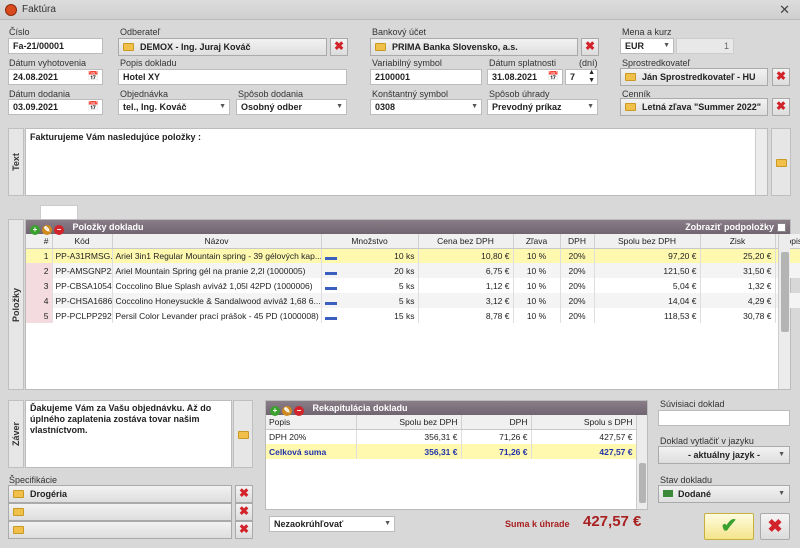  What do you see at coordinates (590, 47) in the screenshot?
I see `clear-bankovy-ucet-button: ✖` at bounding box center [590, 47].